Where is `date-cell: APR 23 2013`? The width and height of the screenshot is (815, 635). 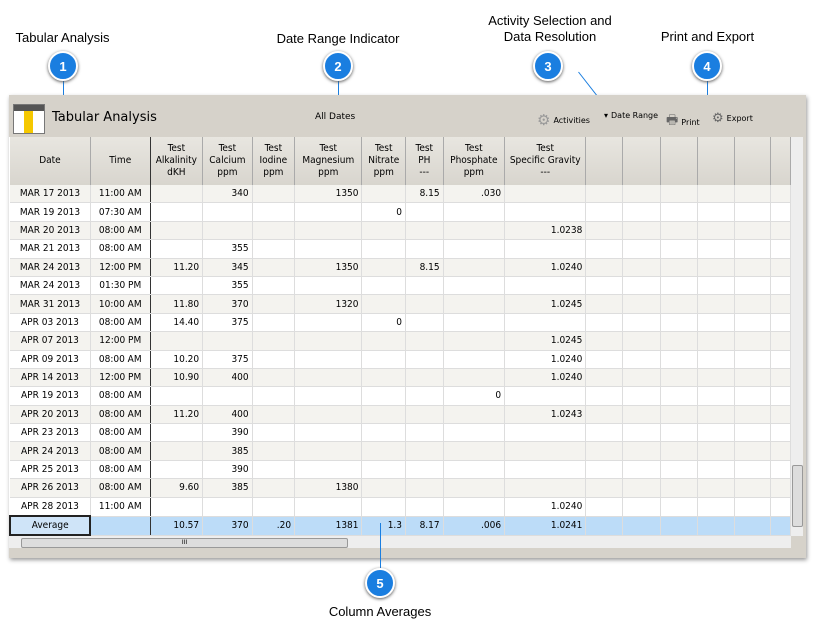 date-cell: APR 23 2013 is located at coordinates (50, 433).